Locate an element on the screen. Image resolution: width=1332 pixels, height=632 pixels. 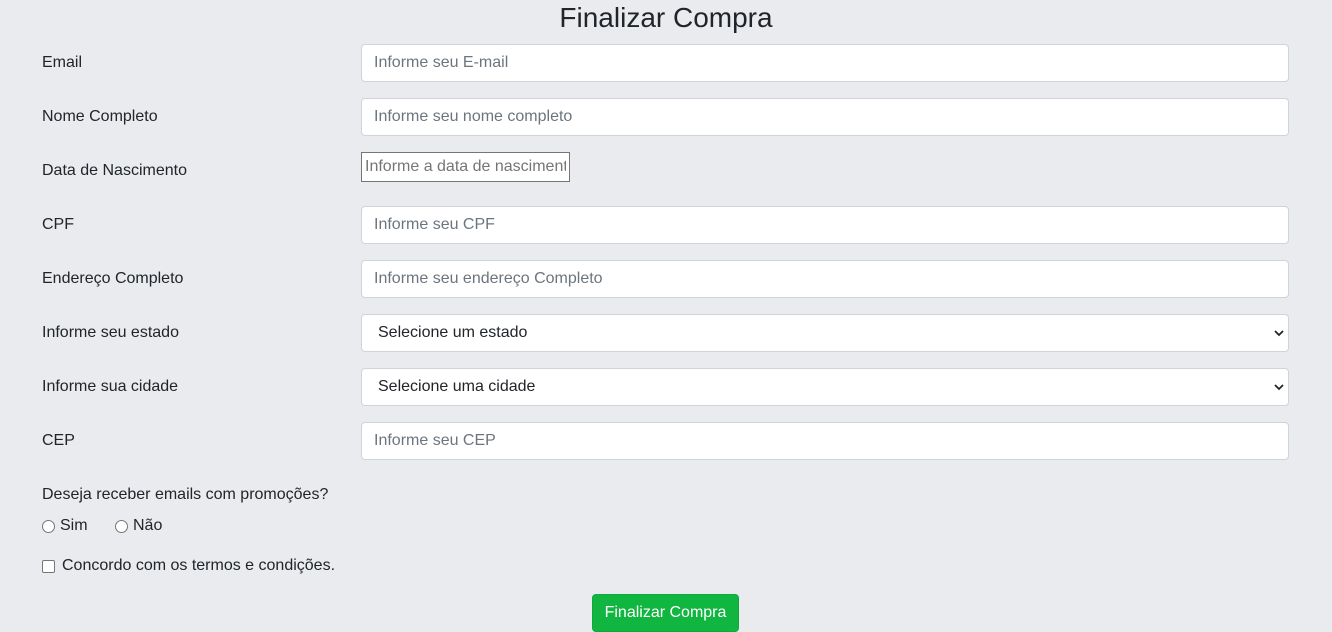
cep-row: CEP is located at coordinates (666, 441).